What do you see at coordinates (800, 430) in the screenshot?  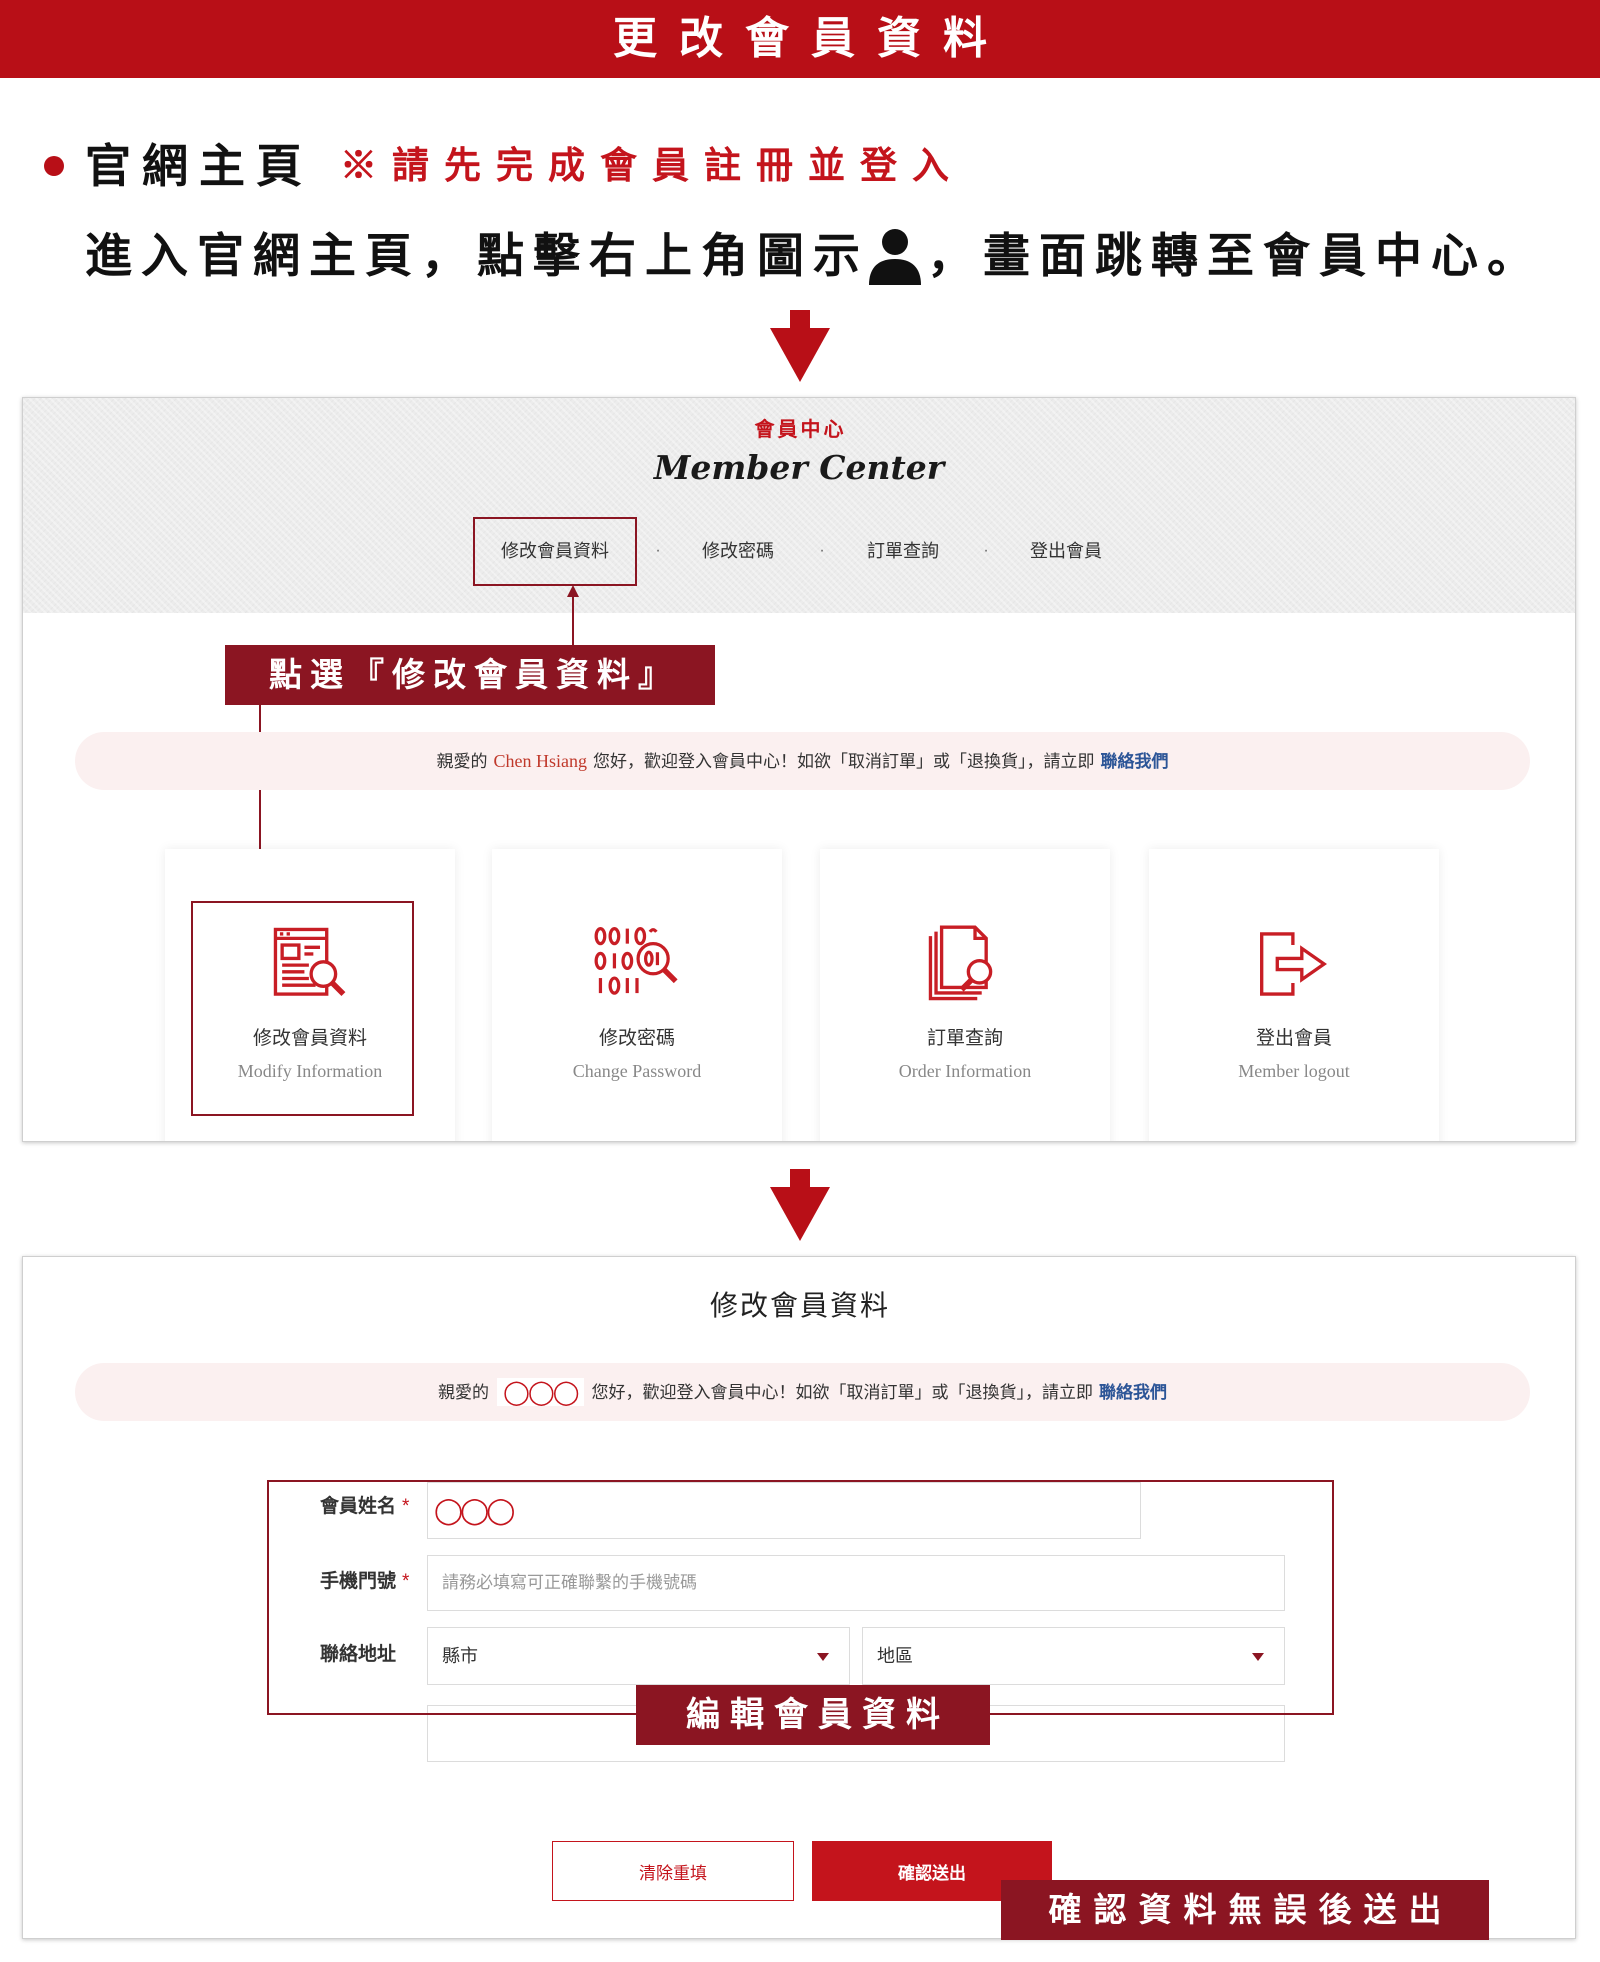 I see `member-center-subtitle: 會員中心` at bounding box center [800, 430].